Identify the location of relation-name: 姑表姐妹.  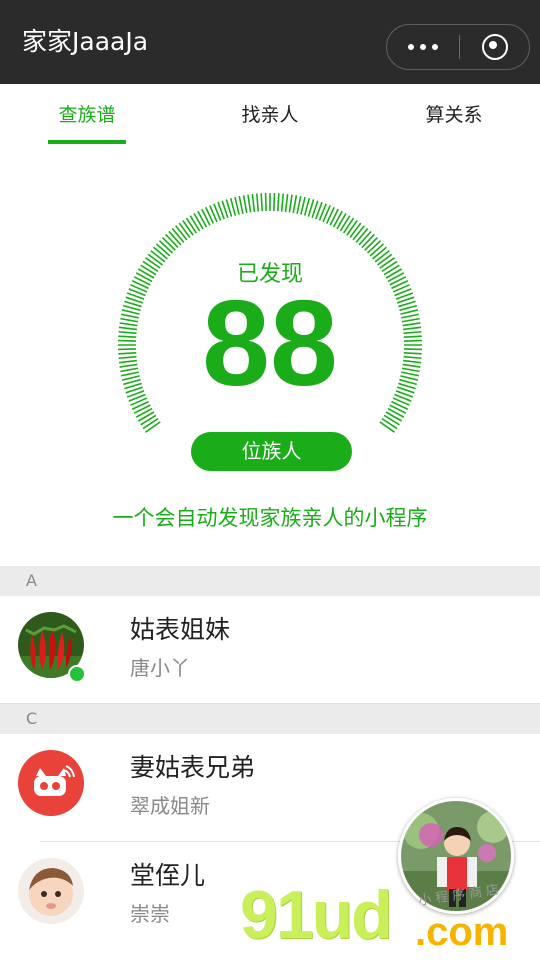
(180, 629).